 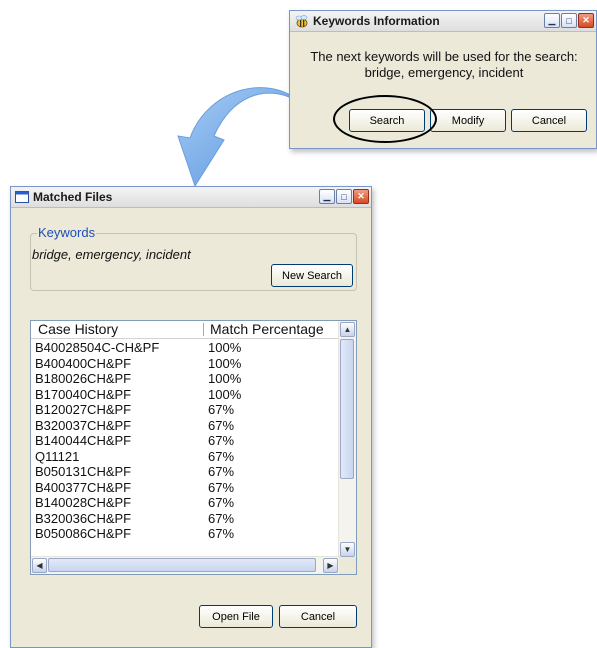 I want to click on vertical-scroll-thumb, so click(x=347, y=409).